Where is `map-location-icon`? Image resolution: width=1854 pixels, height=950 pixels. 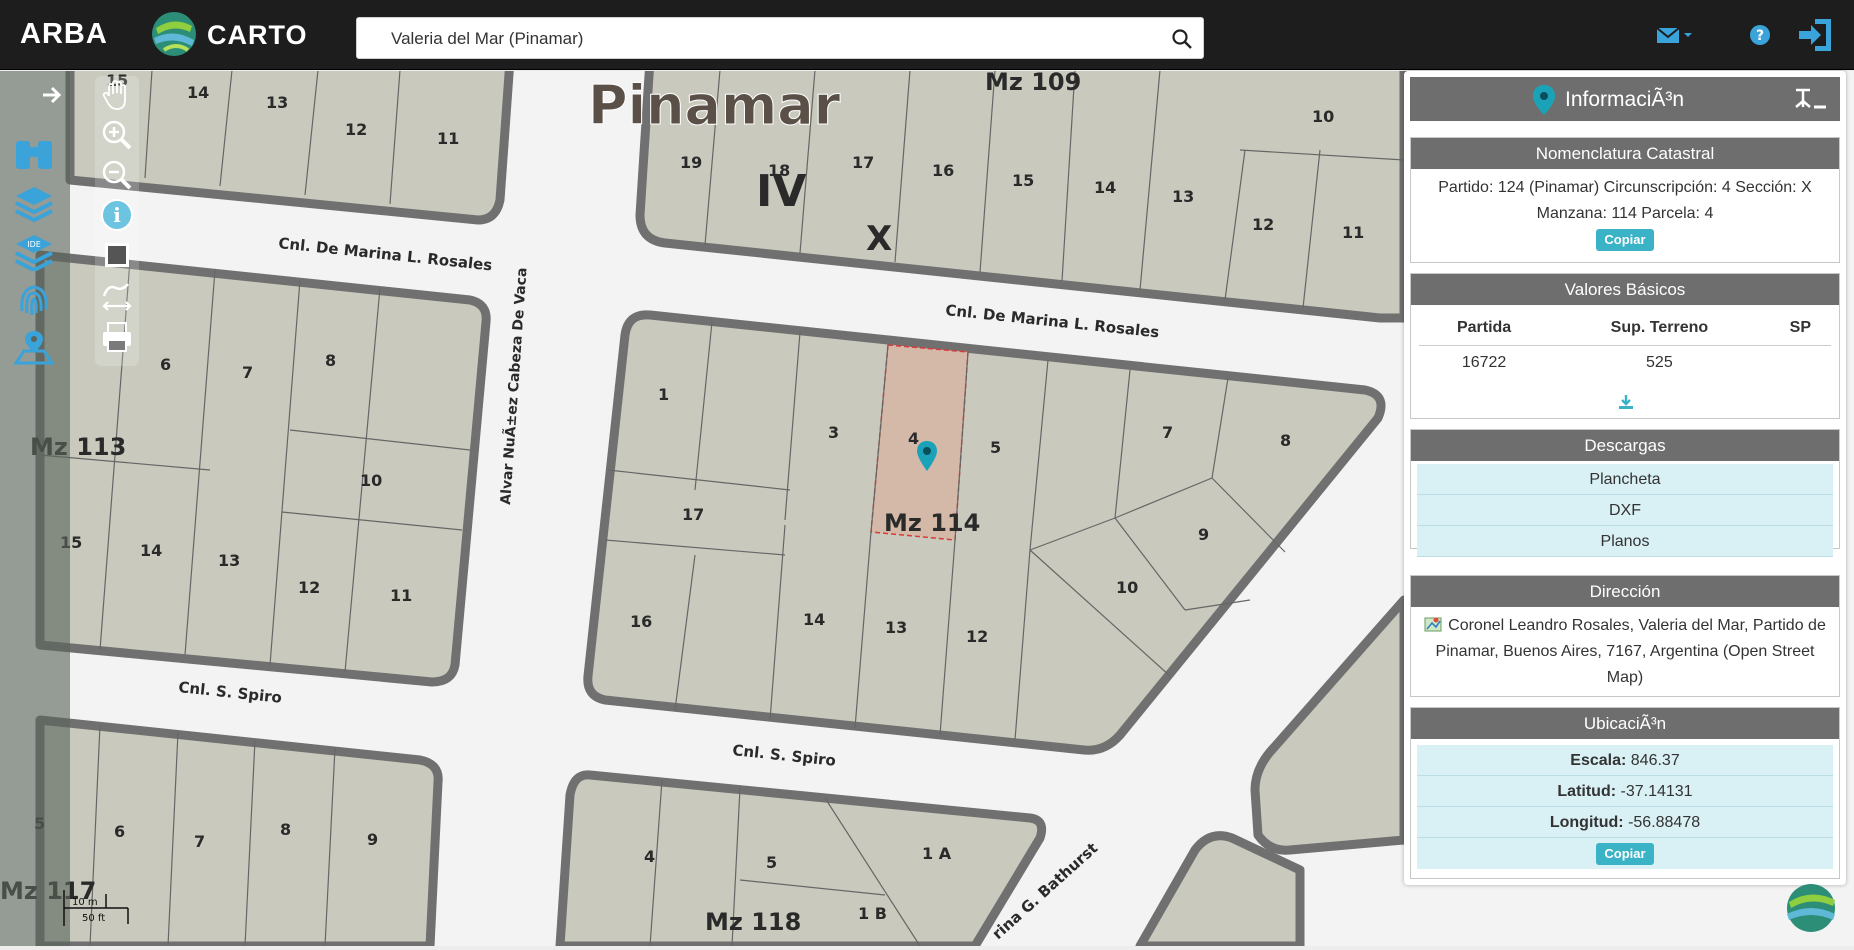
map-location-icon is located at coordinates (34, 347).